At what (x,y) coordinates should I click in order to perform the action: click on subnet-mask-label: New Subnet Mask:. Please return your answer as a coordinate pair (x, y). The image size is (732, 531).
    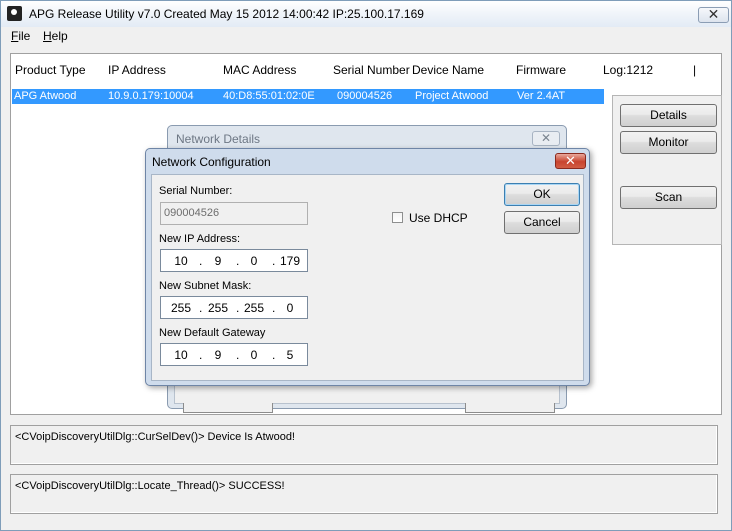
    Looking at the image, I should click on (205, 286).